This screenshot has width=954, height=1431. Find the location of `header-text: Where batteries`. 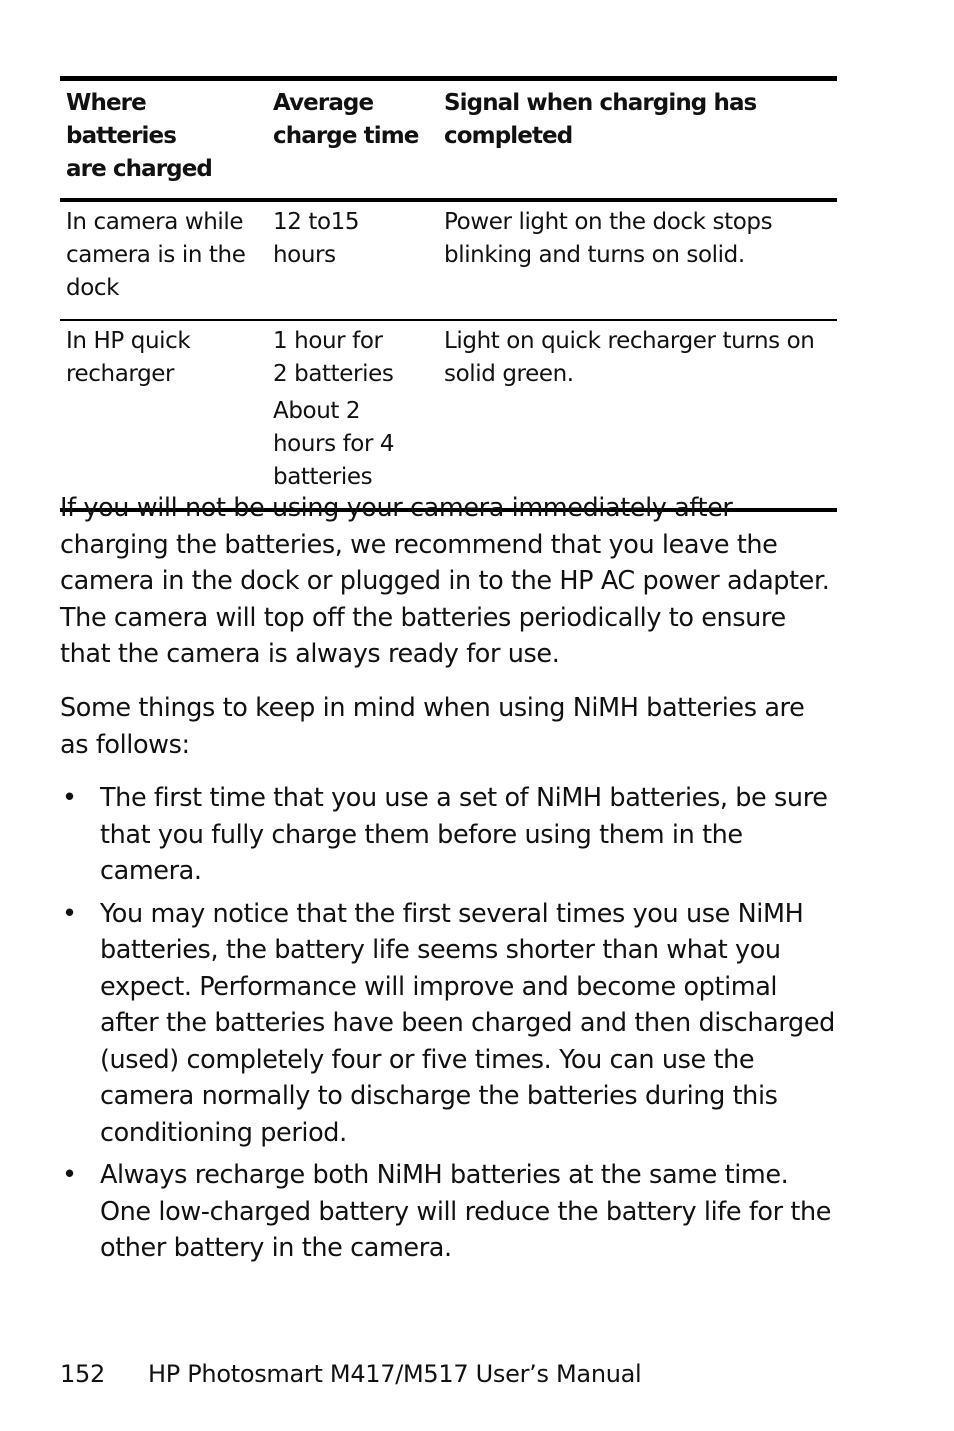

header-text: Where batteries is located at coordinates (121, 119).